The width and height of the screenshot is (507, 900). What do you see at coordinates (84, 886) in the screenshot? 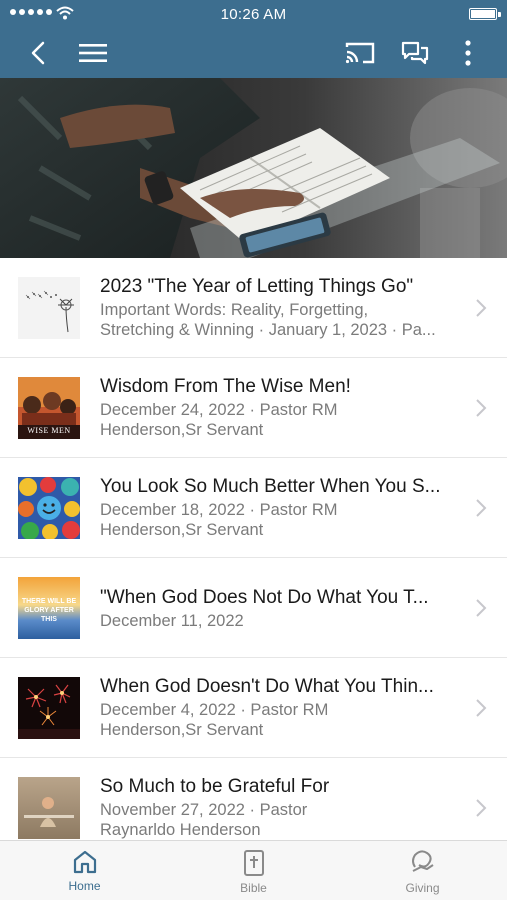
I see `tab-label: Home` at bounding box center [84, 886].